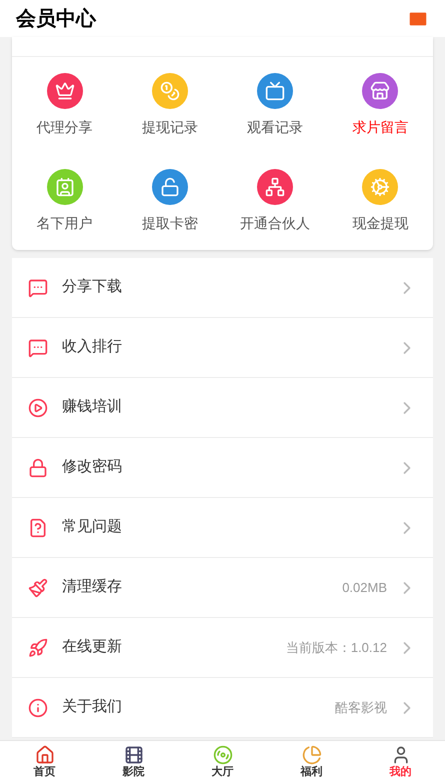  I want to click on tool-item: 开通合伙人, so click(275, 202).